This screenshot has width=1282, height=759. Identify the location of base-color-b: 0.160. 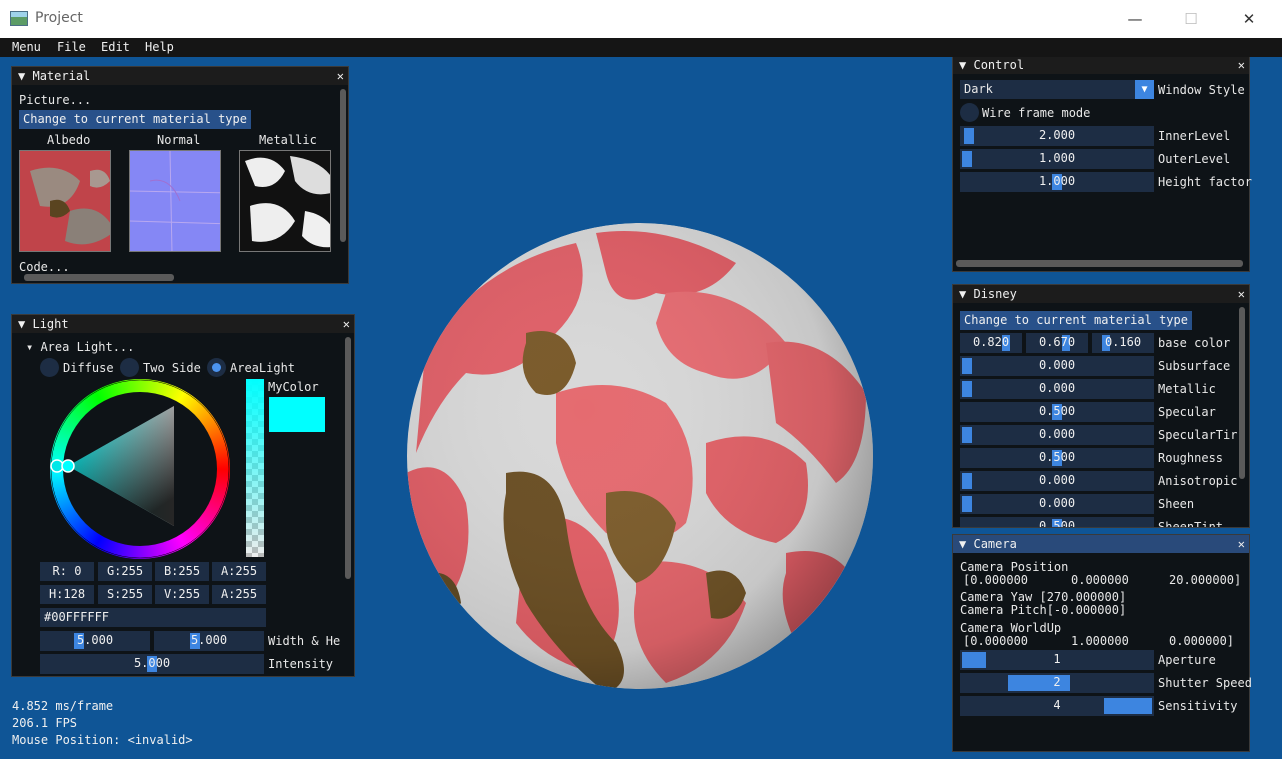
(1123, 343).